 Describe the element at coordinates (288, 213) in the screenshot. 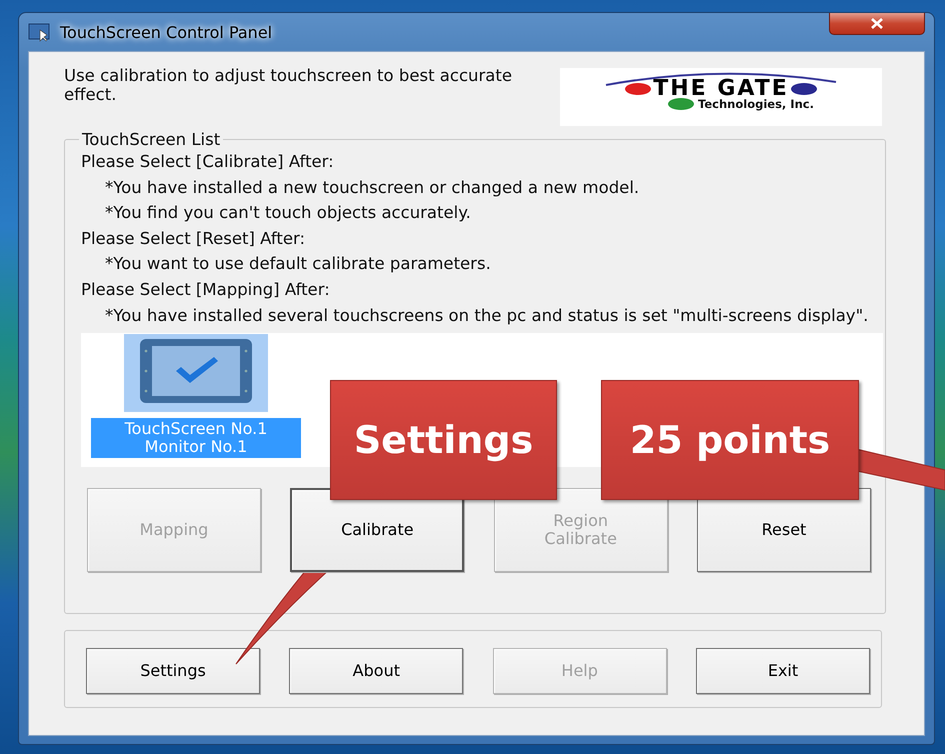

I see `instruction-text: *You find you can't touch objects accurately.` at that location.